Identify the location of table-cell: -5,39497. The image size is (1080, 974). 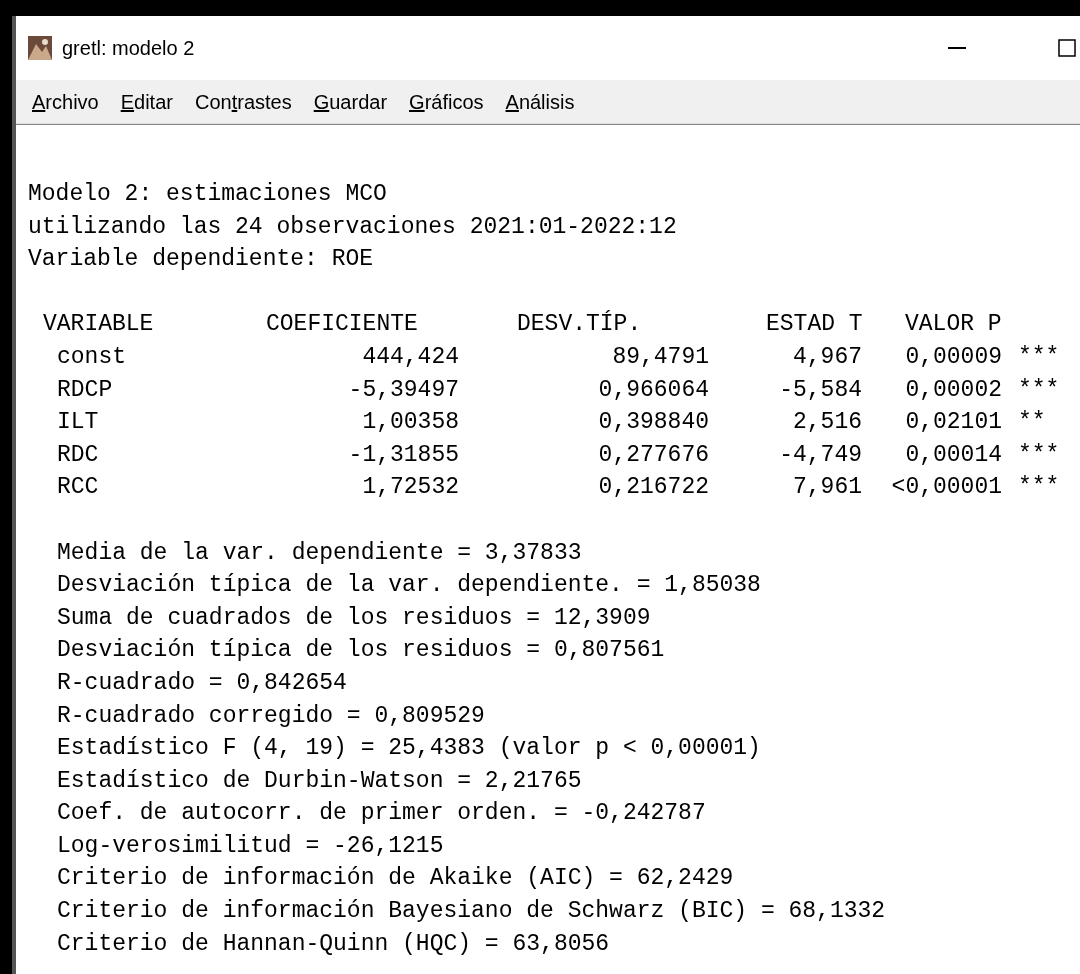
(403, 389).